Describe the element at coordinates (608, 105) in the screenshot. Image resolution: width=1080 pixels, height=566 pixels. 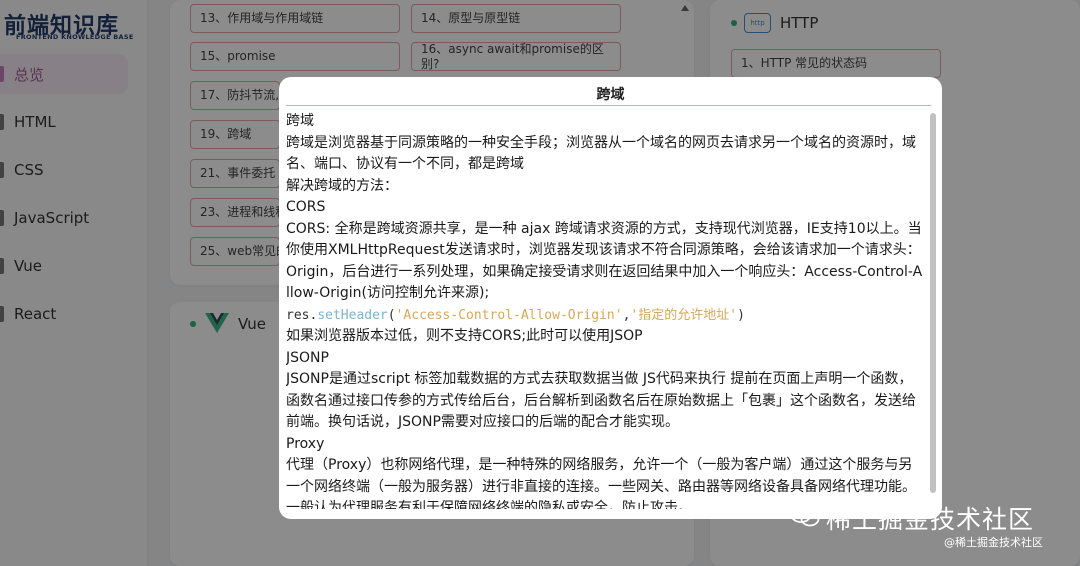
I see `modal-divider` at that location.